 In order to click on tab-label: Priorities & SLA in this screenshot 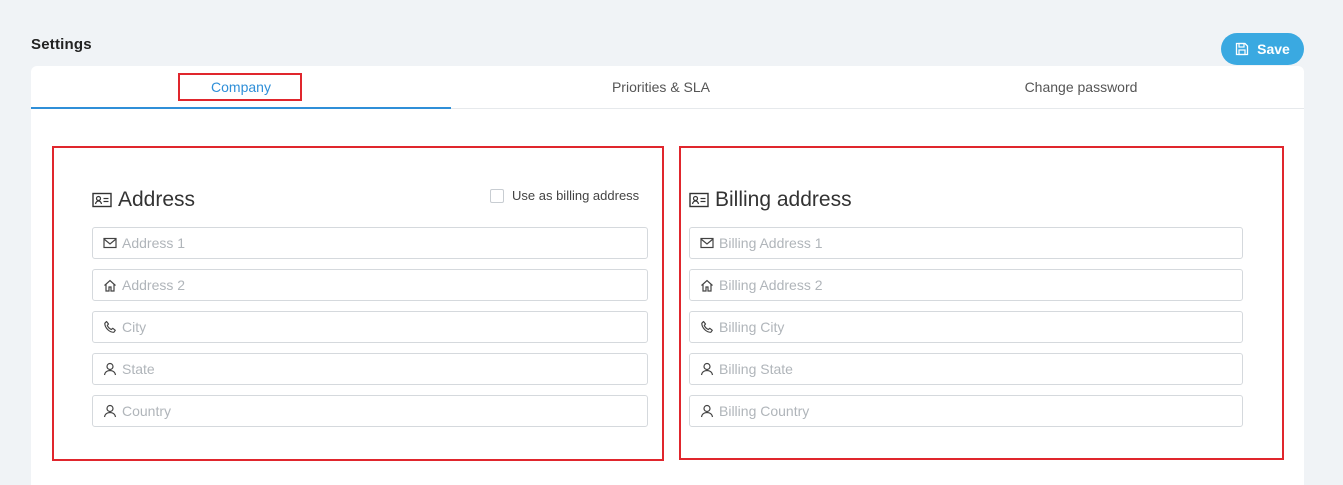, I will do `click(661, 87)`.